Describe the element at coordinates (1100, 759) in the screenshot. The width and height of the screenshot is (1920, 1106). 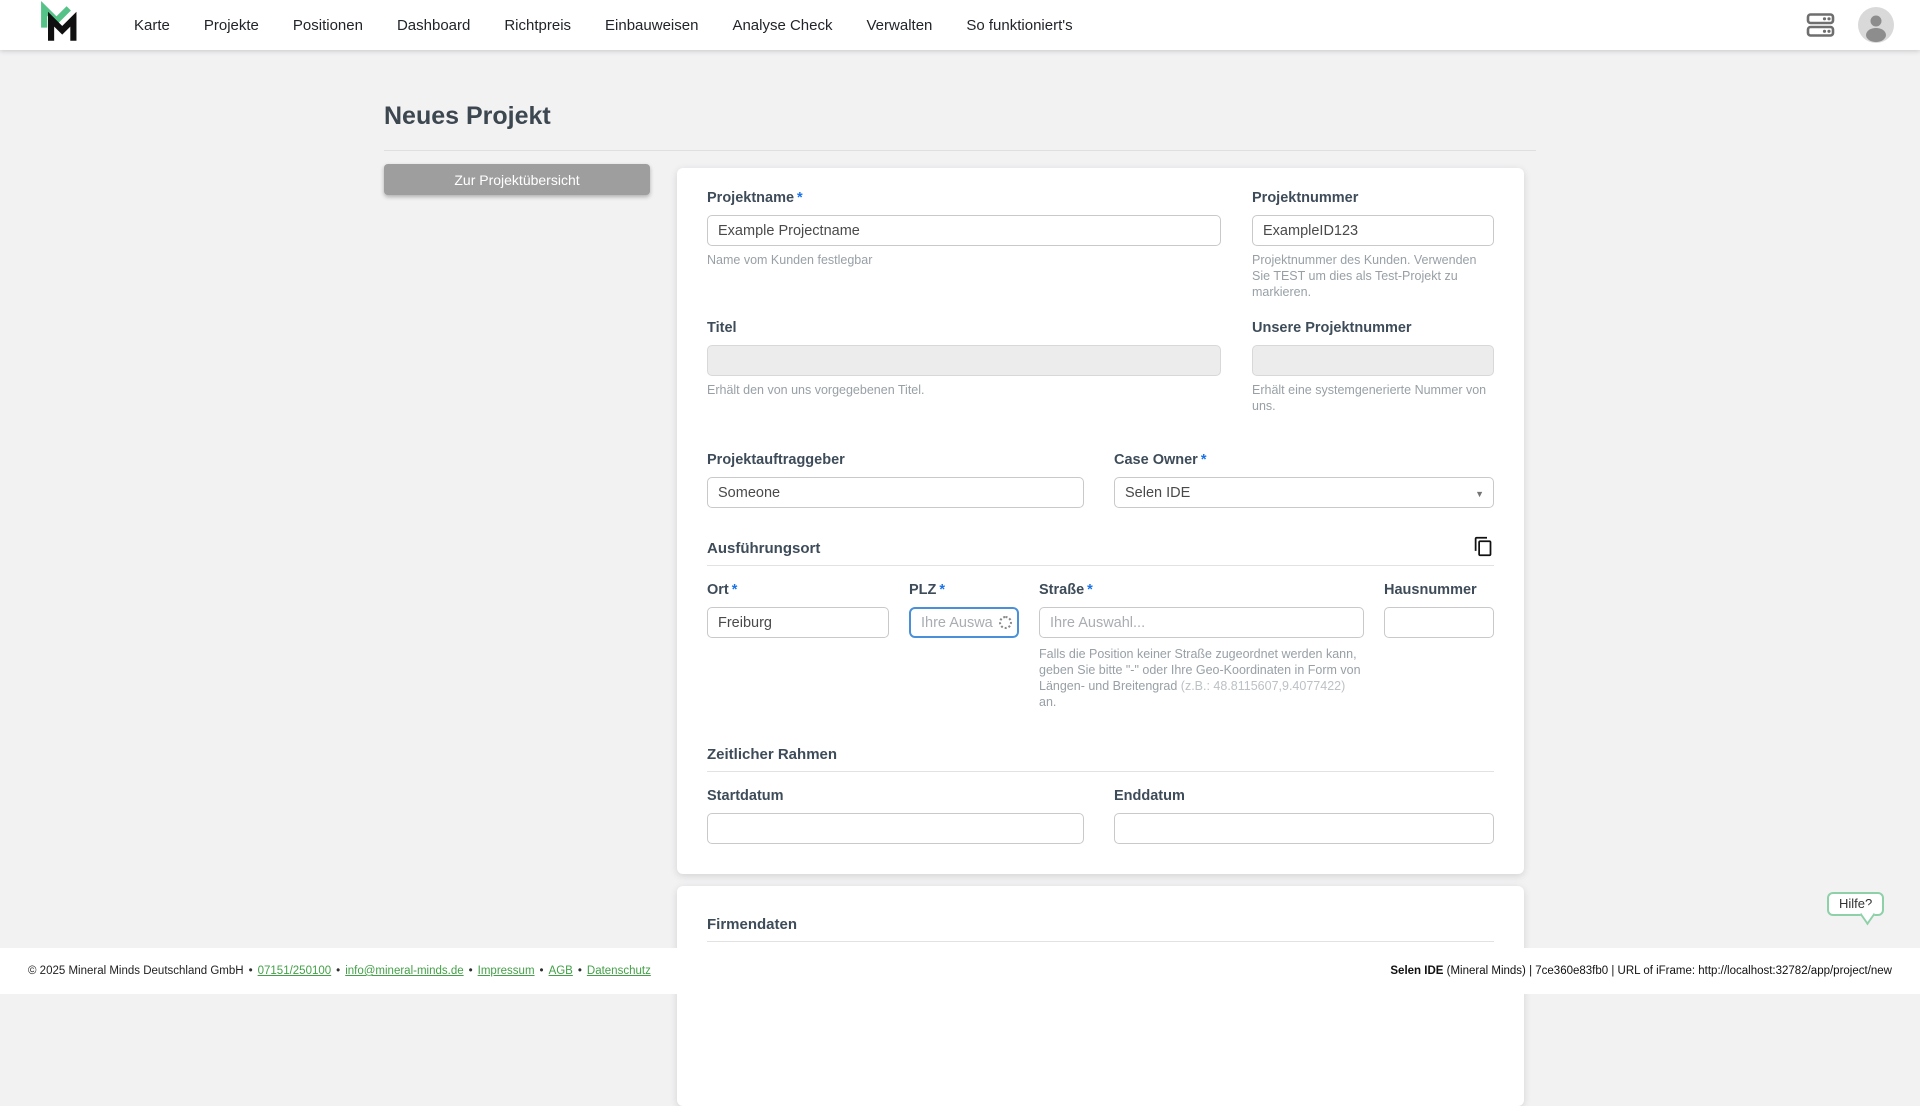
I see `section-zeitlicher-rahmen: Zeitlicher Rahmen` at that location.